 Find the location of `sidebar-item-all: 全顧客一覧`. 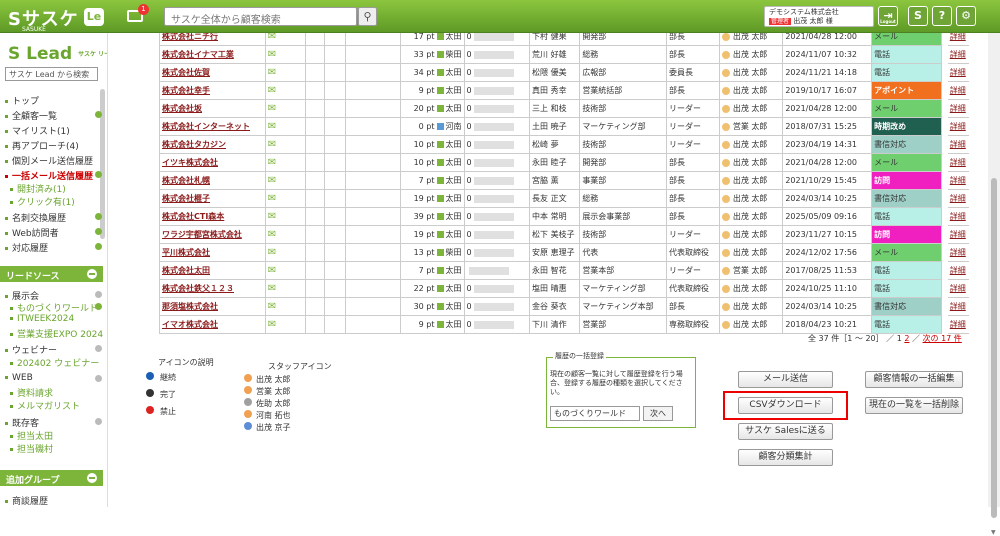

sidebar-item-all: 全顧客一覧 is located at coordinates (31, 115).